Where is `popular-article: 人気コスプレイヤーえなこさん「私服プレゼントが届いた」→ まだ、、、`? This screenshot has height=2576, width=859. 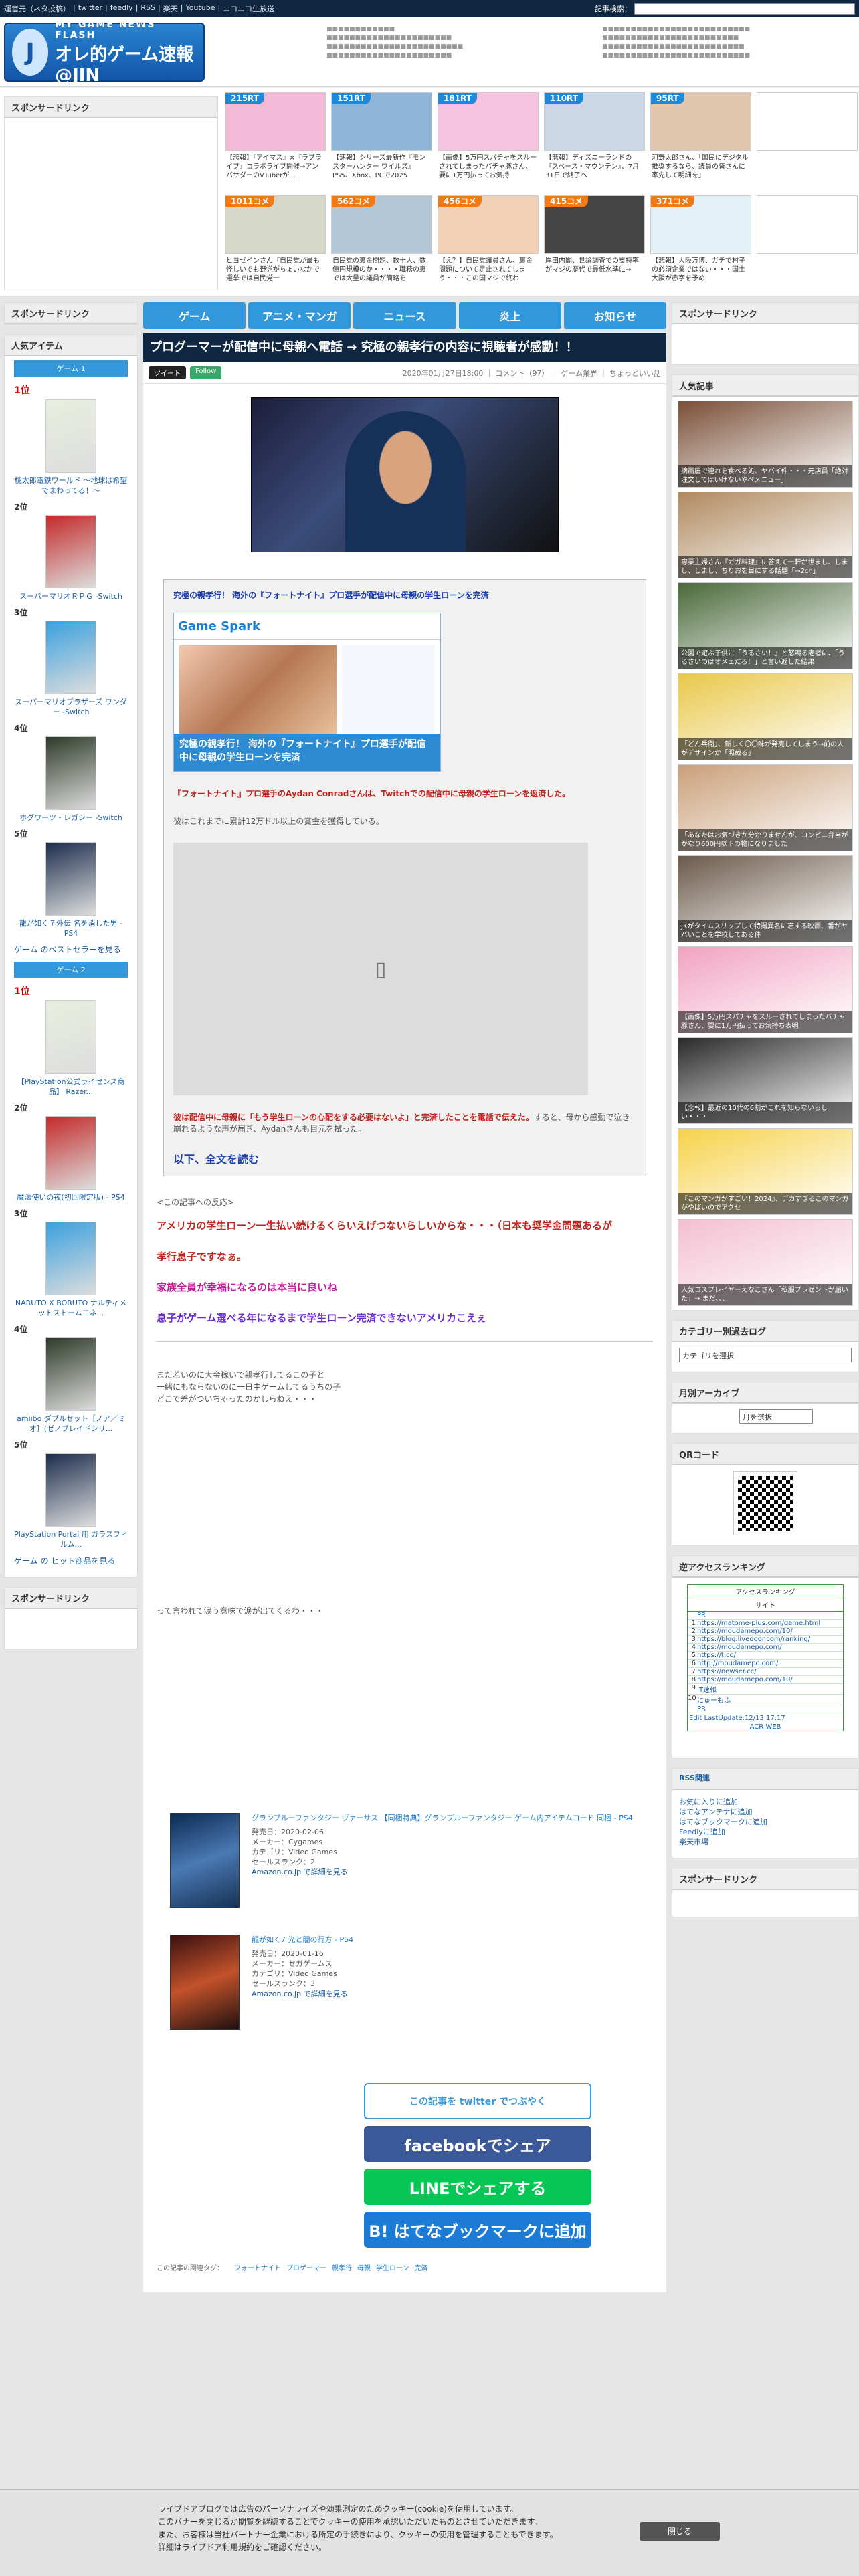
popular-article: 人気コスプレイヤーえなこさん「私服プレゼントが届いた」→ まだ、、、 is located at coordinates (765, 1262).